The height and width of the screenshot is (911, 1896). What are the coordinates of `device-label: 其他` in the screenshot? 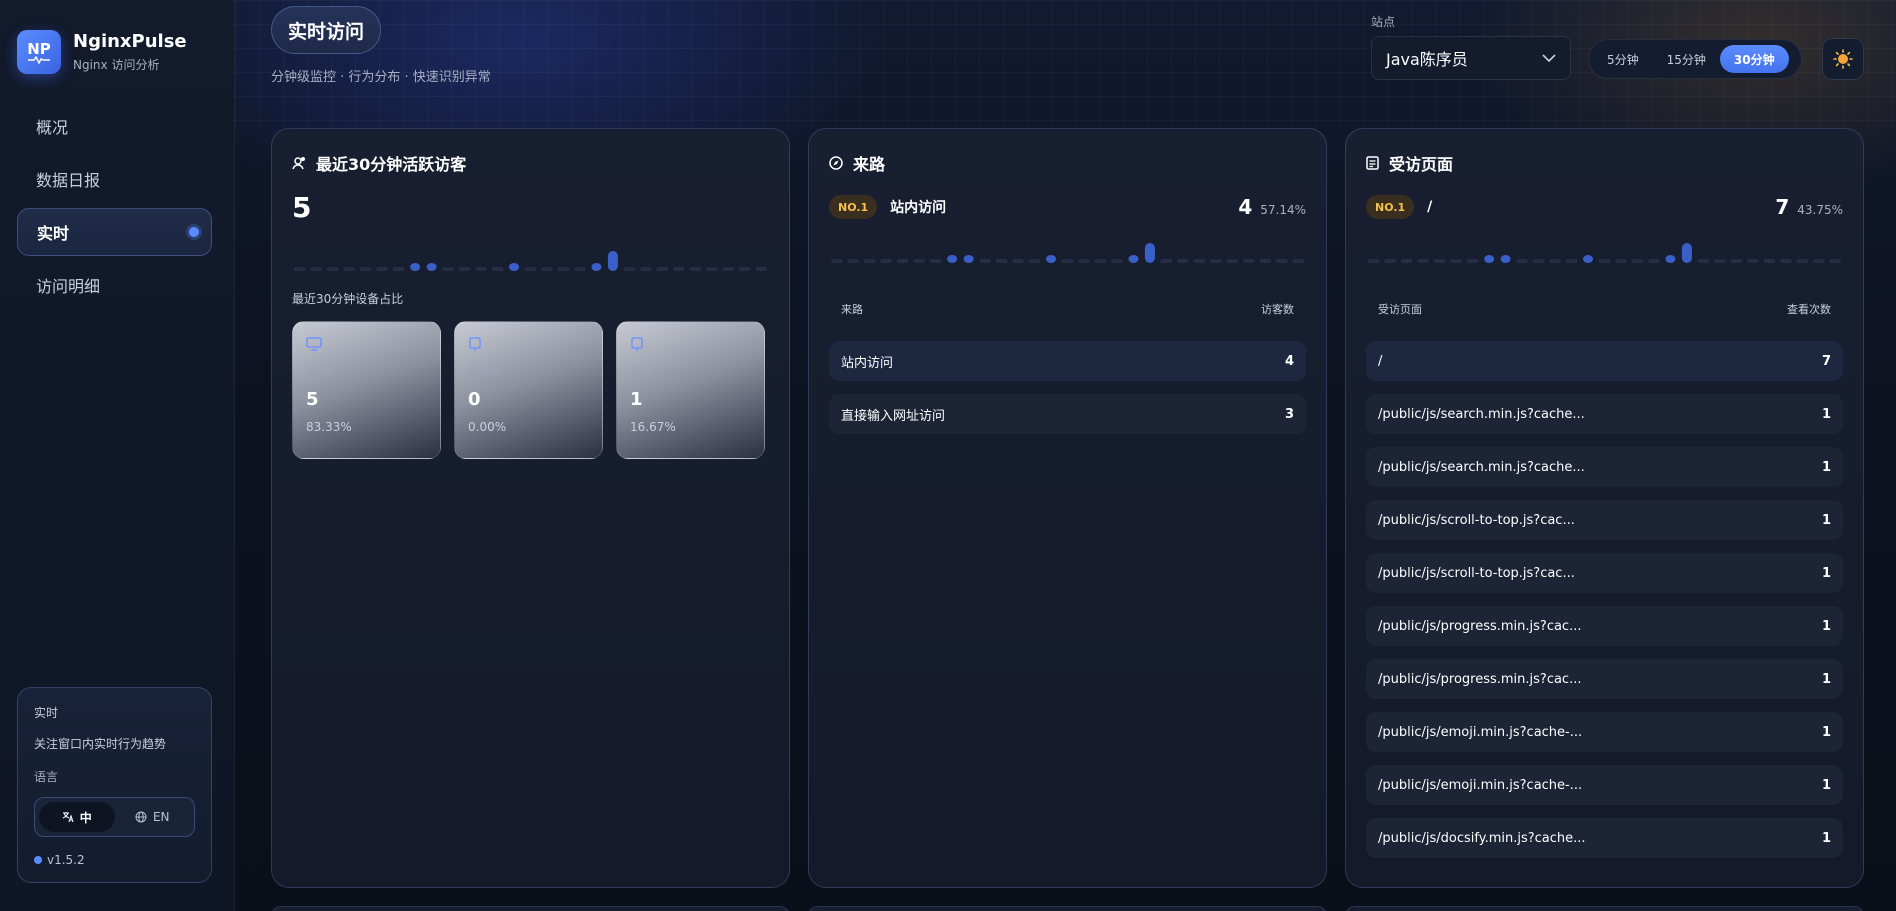 It's located at (641, 371).